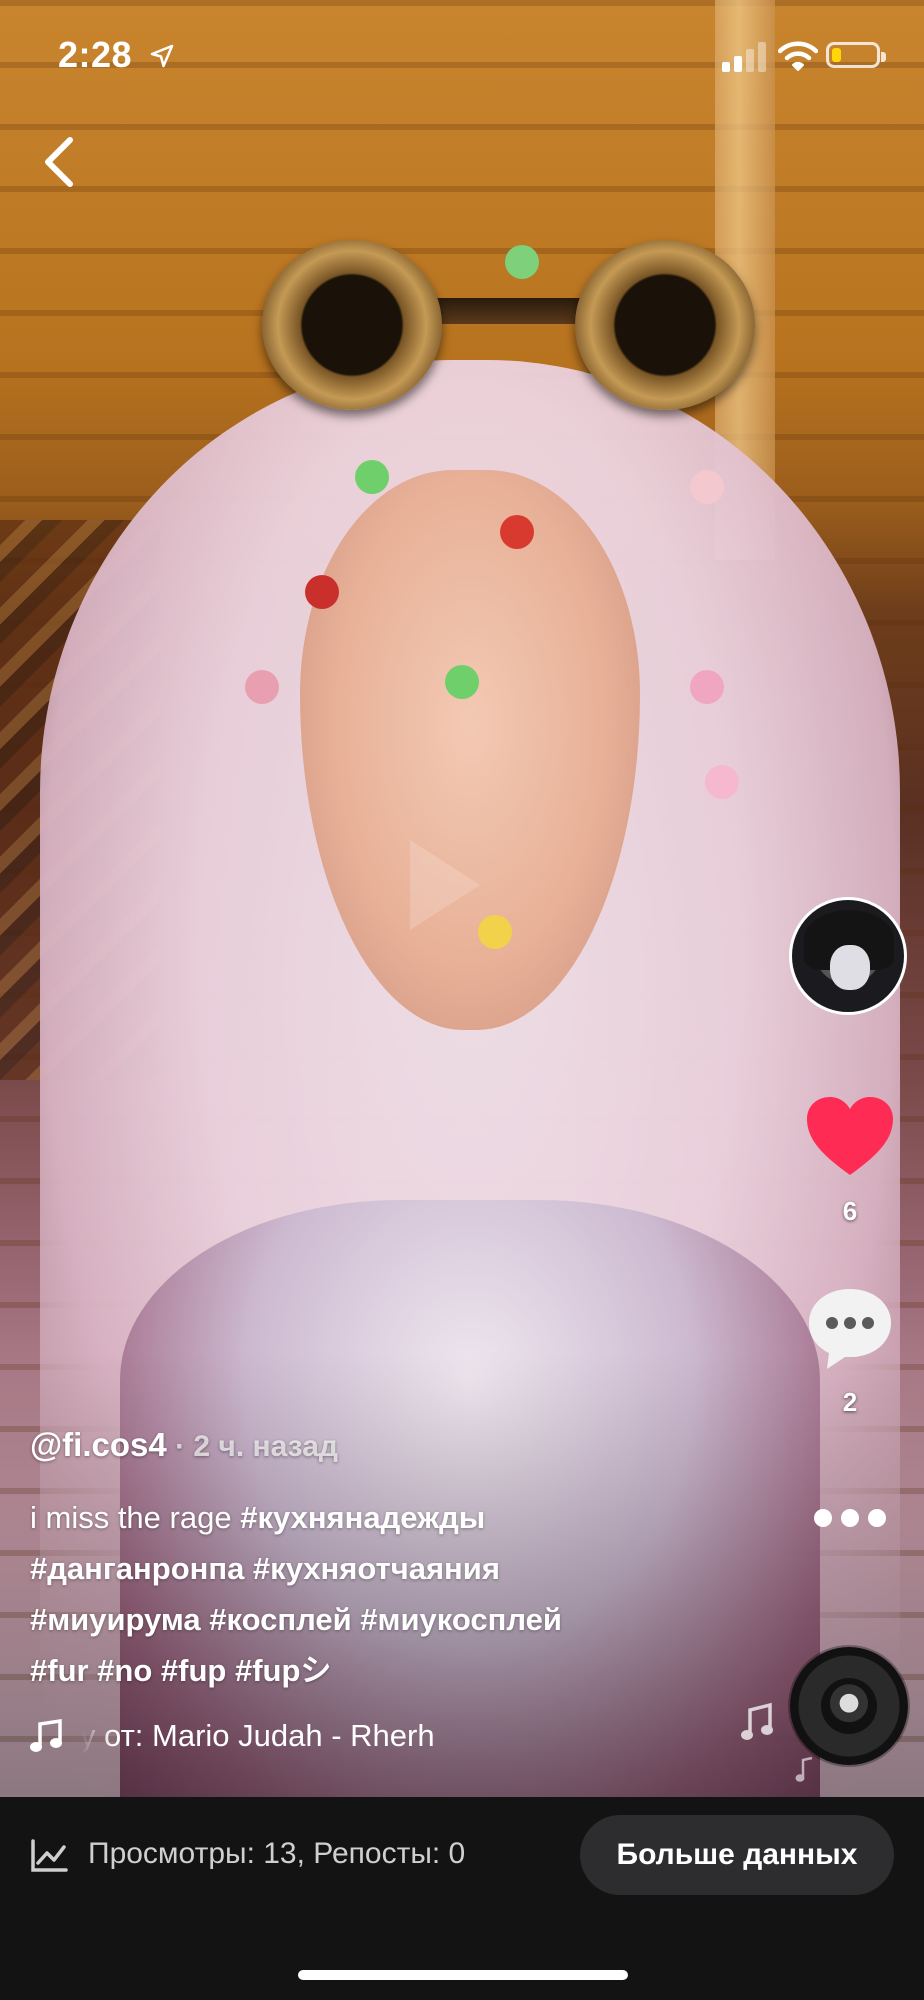 The width and height of the screenshot is (924, 2000). Describe the element at coordinates (49, 1855) in the screenshot. I see `analytics-chart-icon` at that location.